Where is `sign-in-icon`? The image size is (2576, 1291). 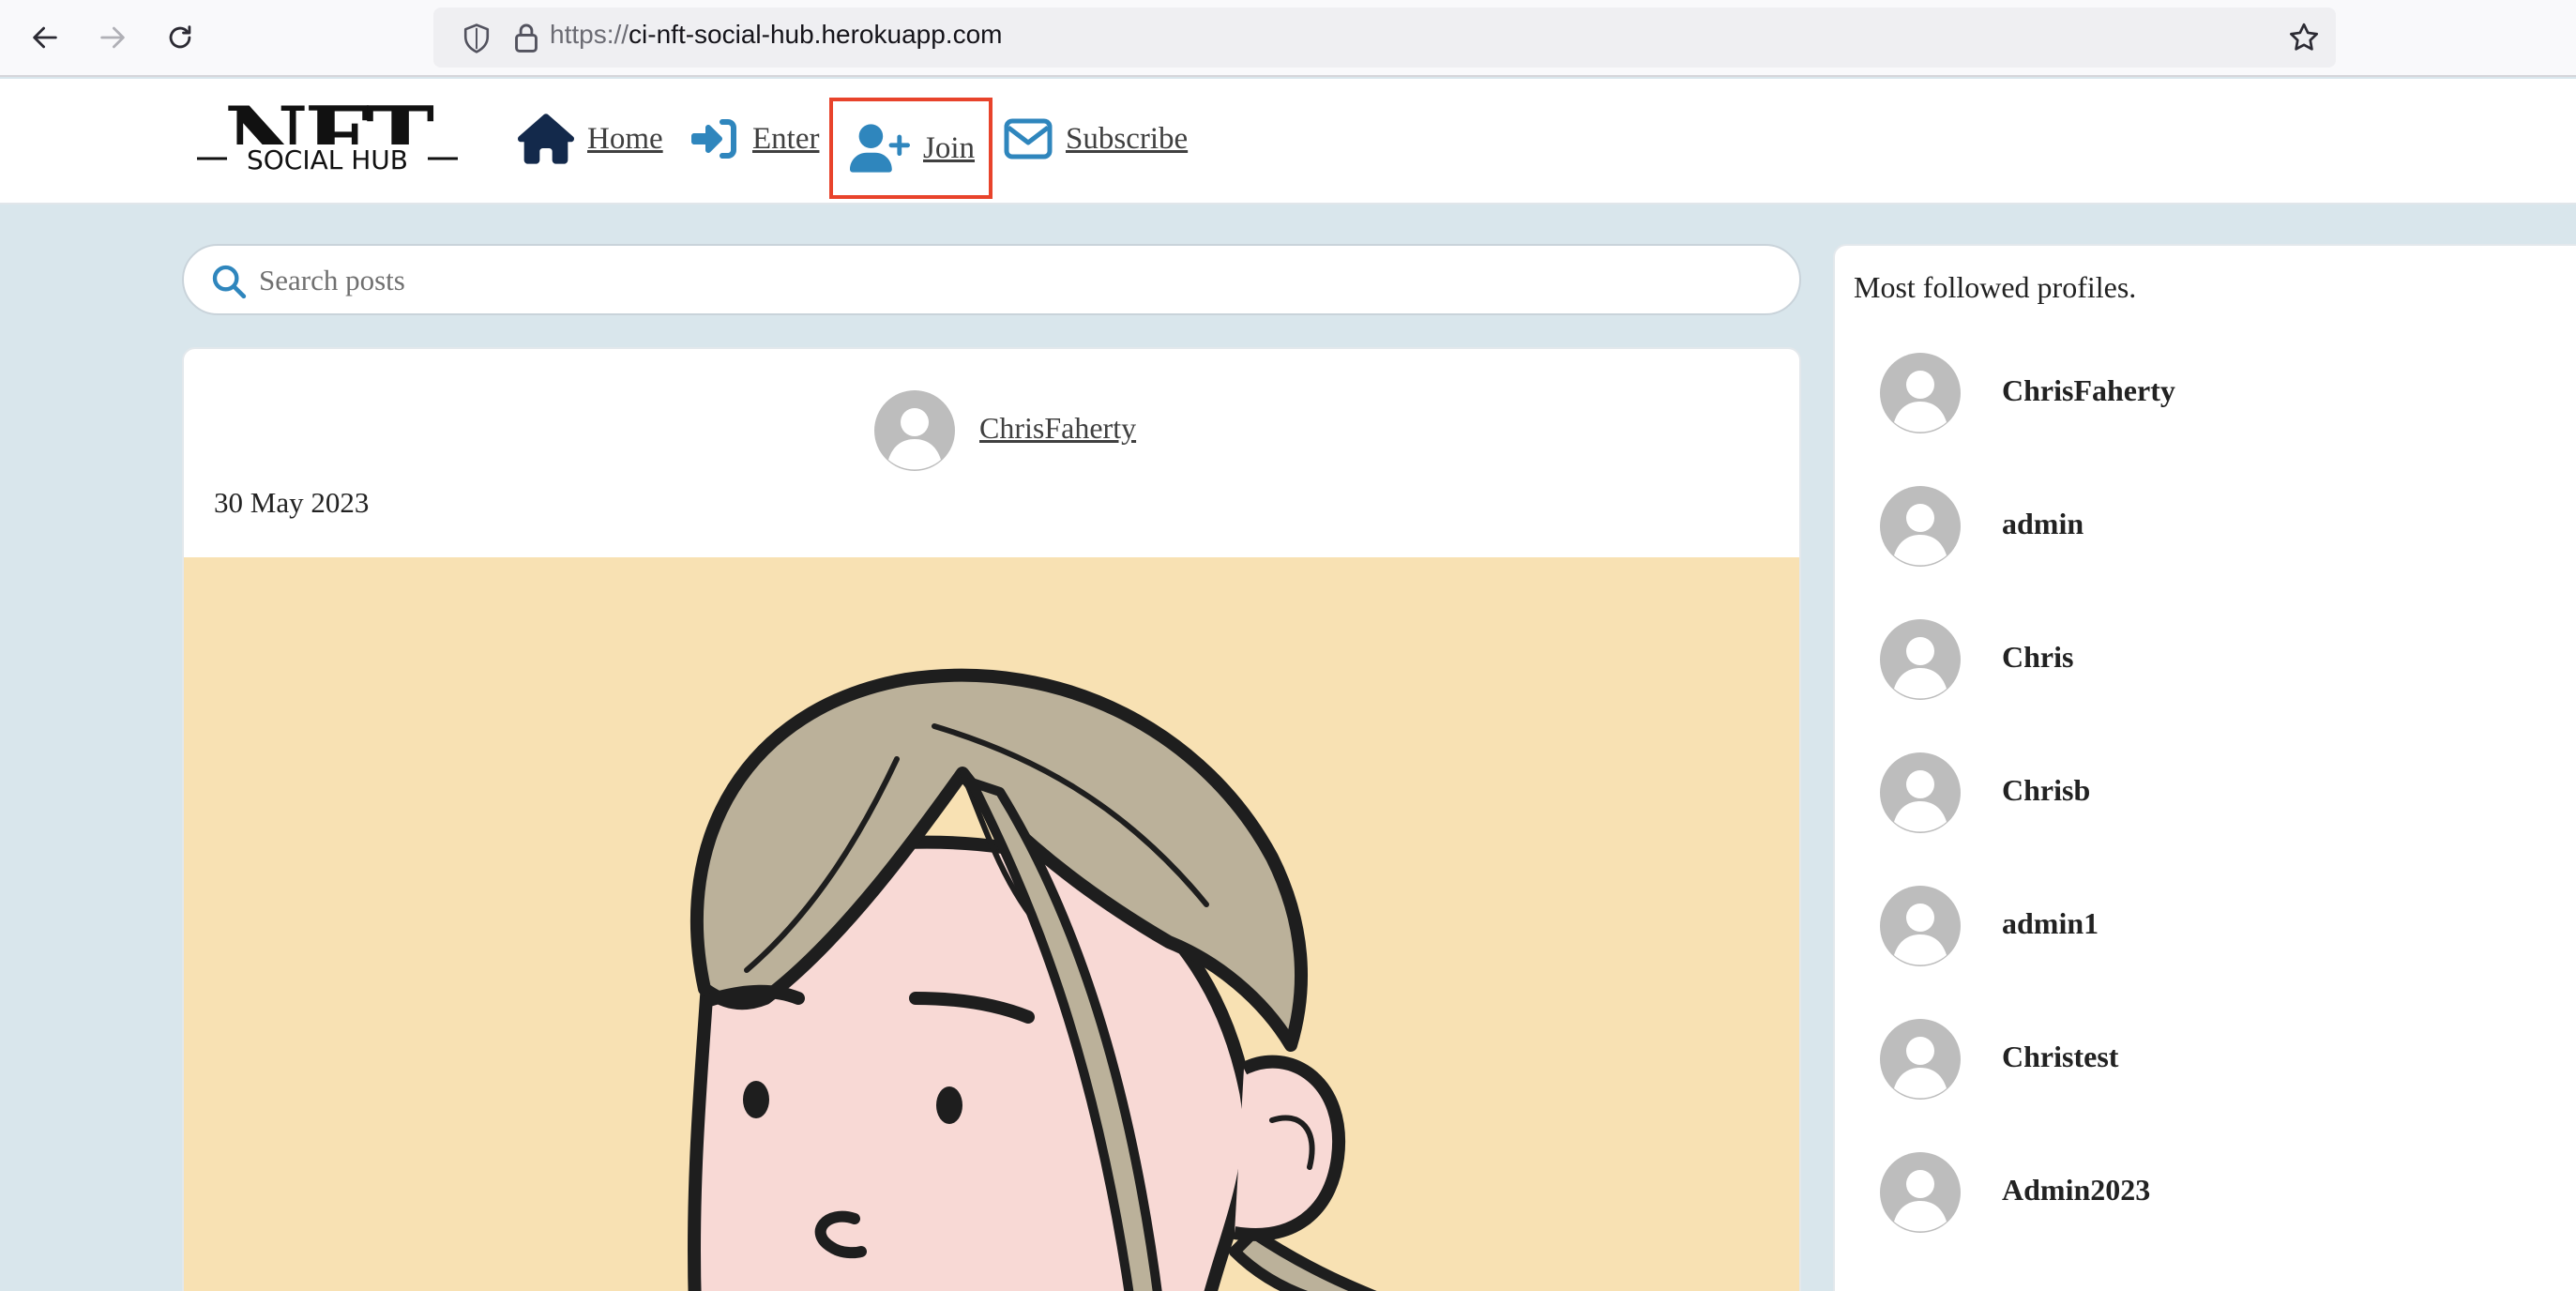 sign-in-icon is located at coordinates (713, 139).